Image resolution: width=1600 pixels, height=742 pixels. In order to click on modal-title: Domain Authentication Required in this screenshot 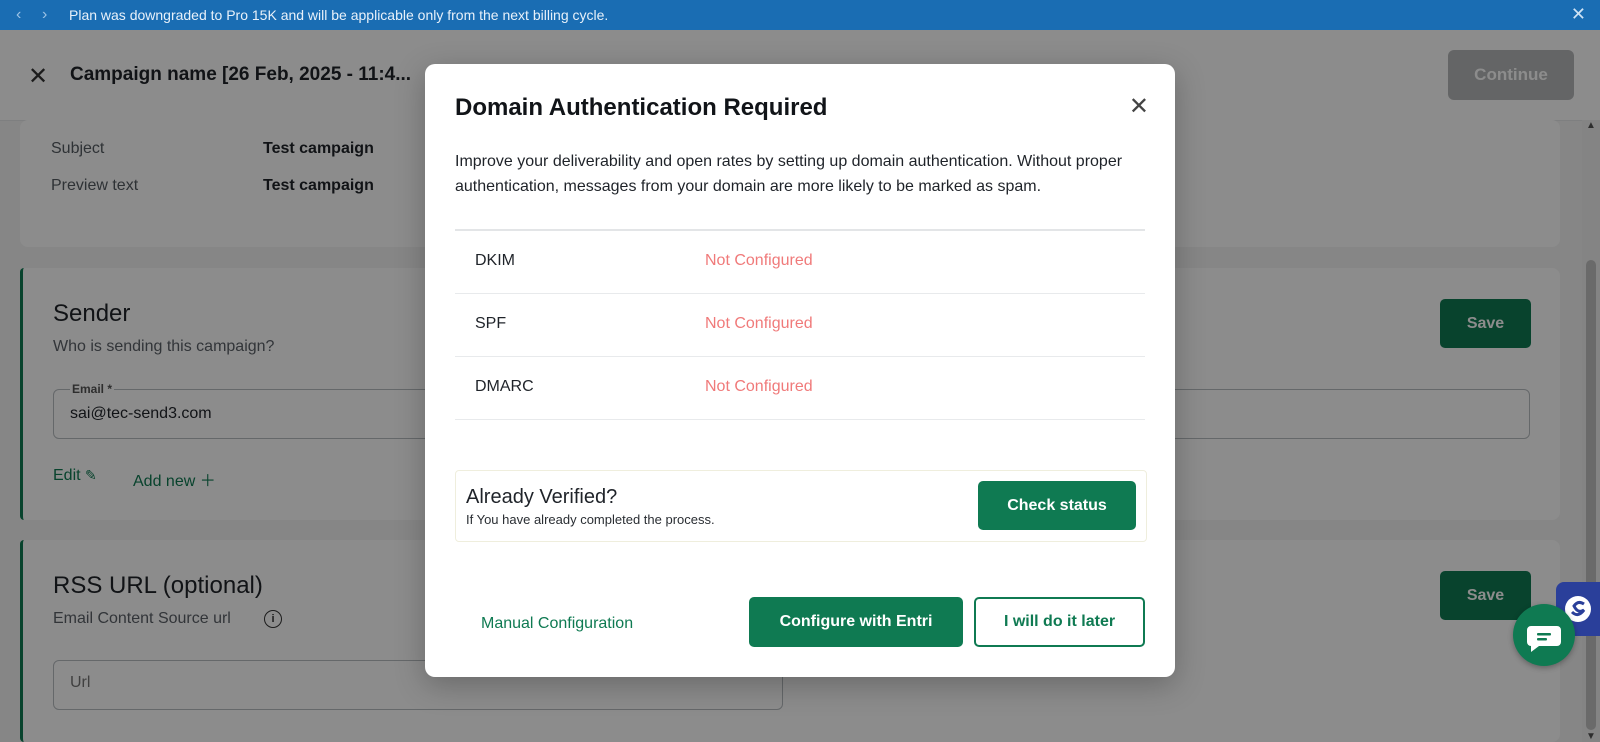, I will do `click(641, 107)`.